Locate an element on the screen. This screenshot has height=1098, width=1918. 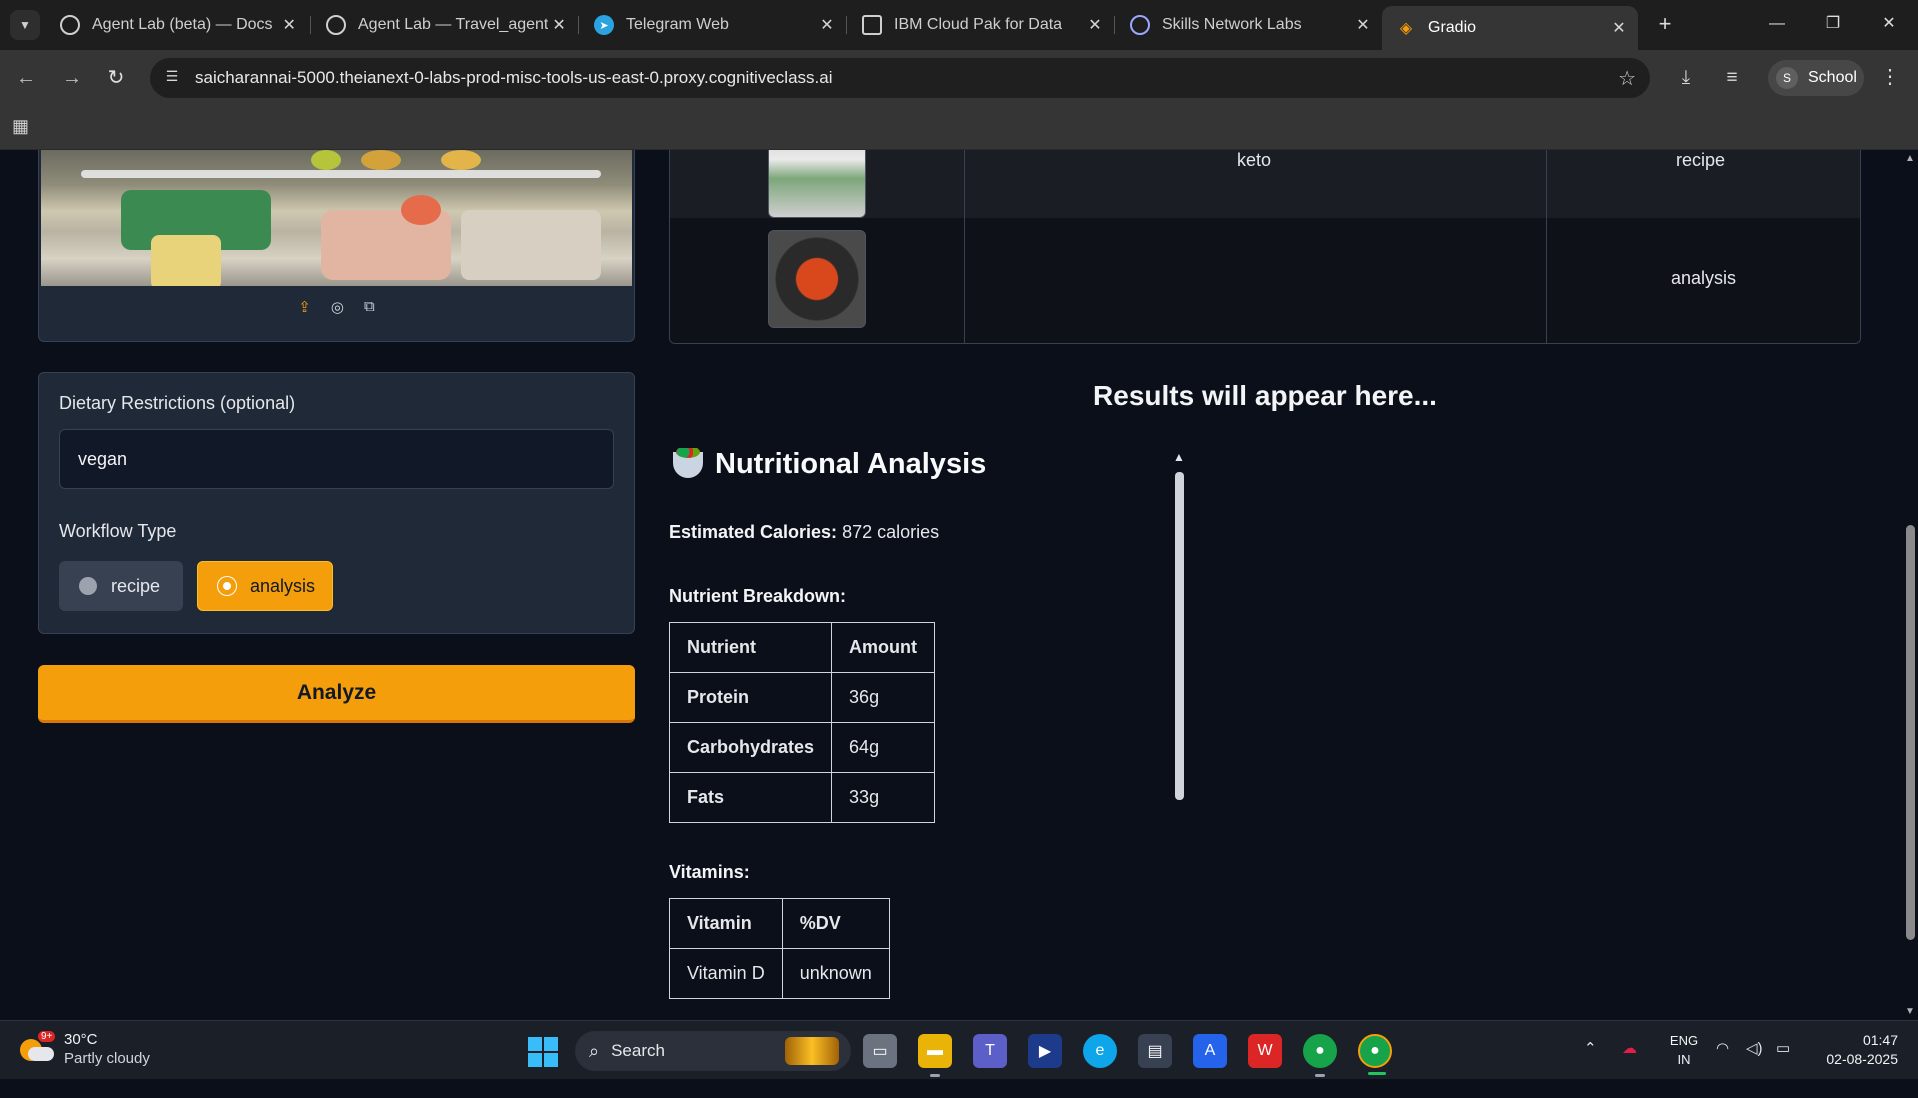
table-header-row: Vitamin %DV is located at coordinates (779, 923).